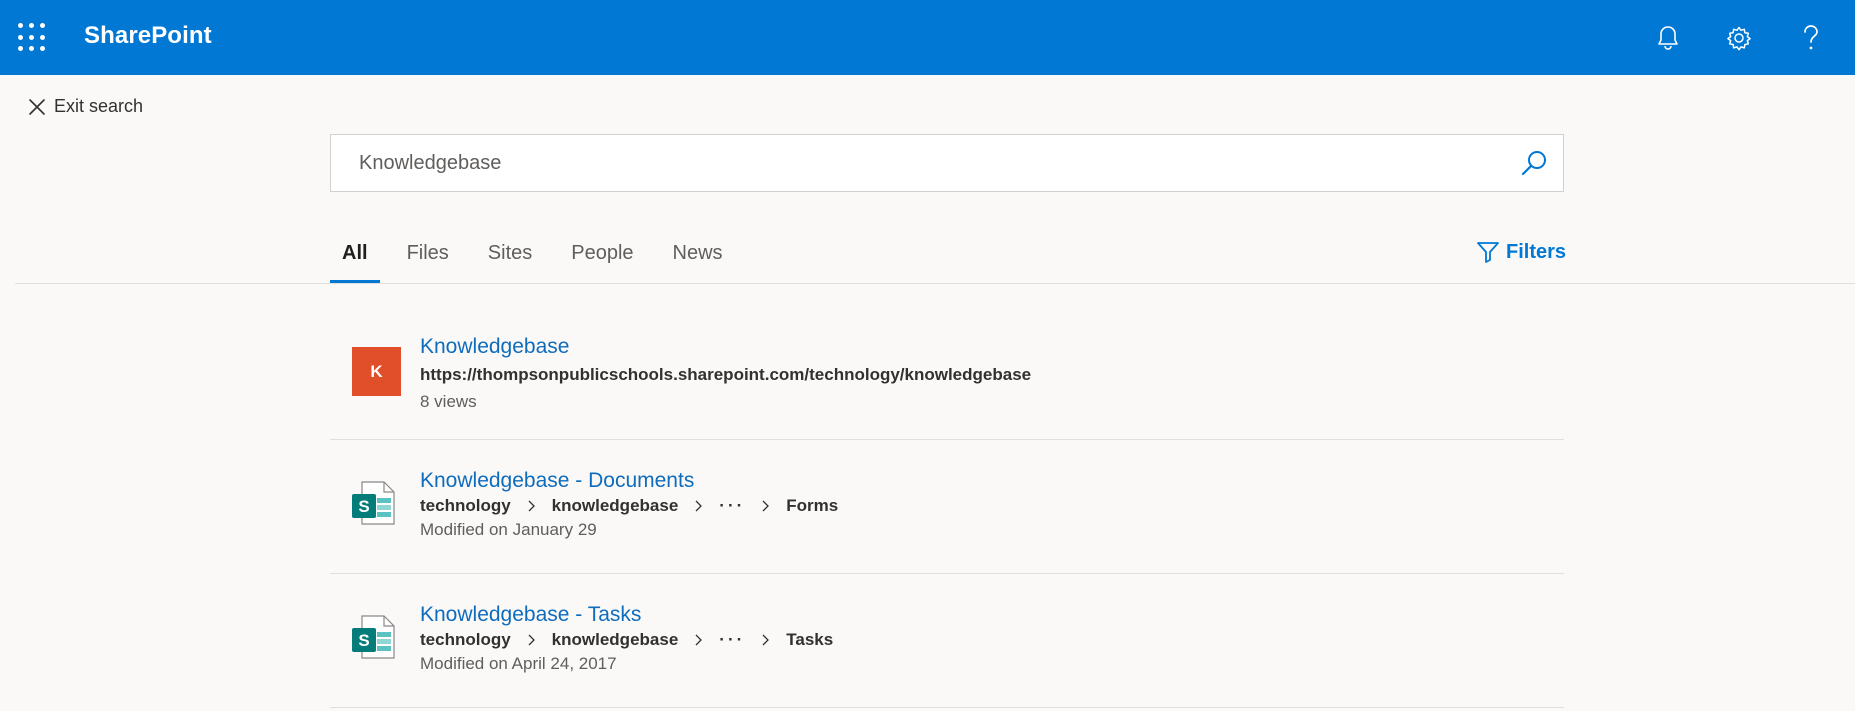 The image size is (1855, 711). I want to click on tab-news: News, so click(698, 259).